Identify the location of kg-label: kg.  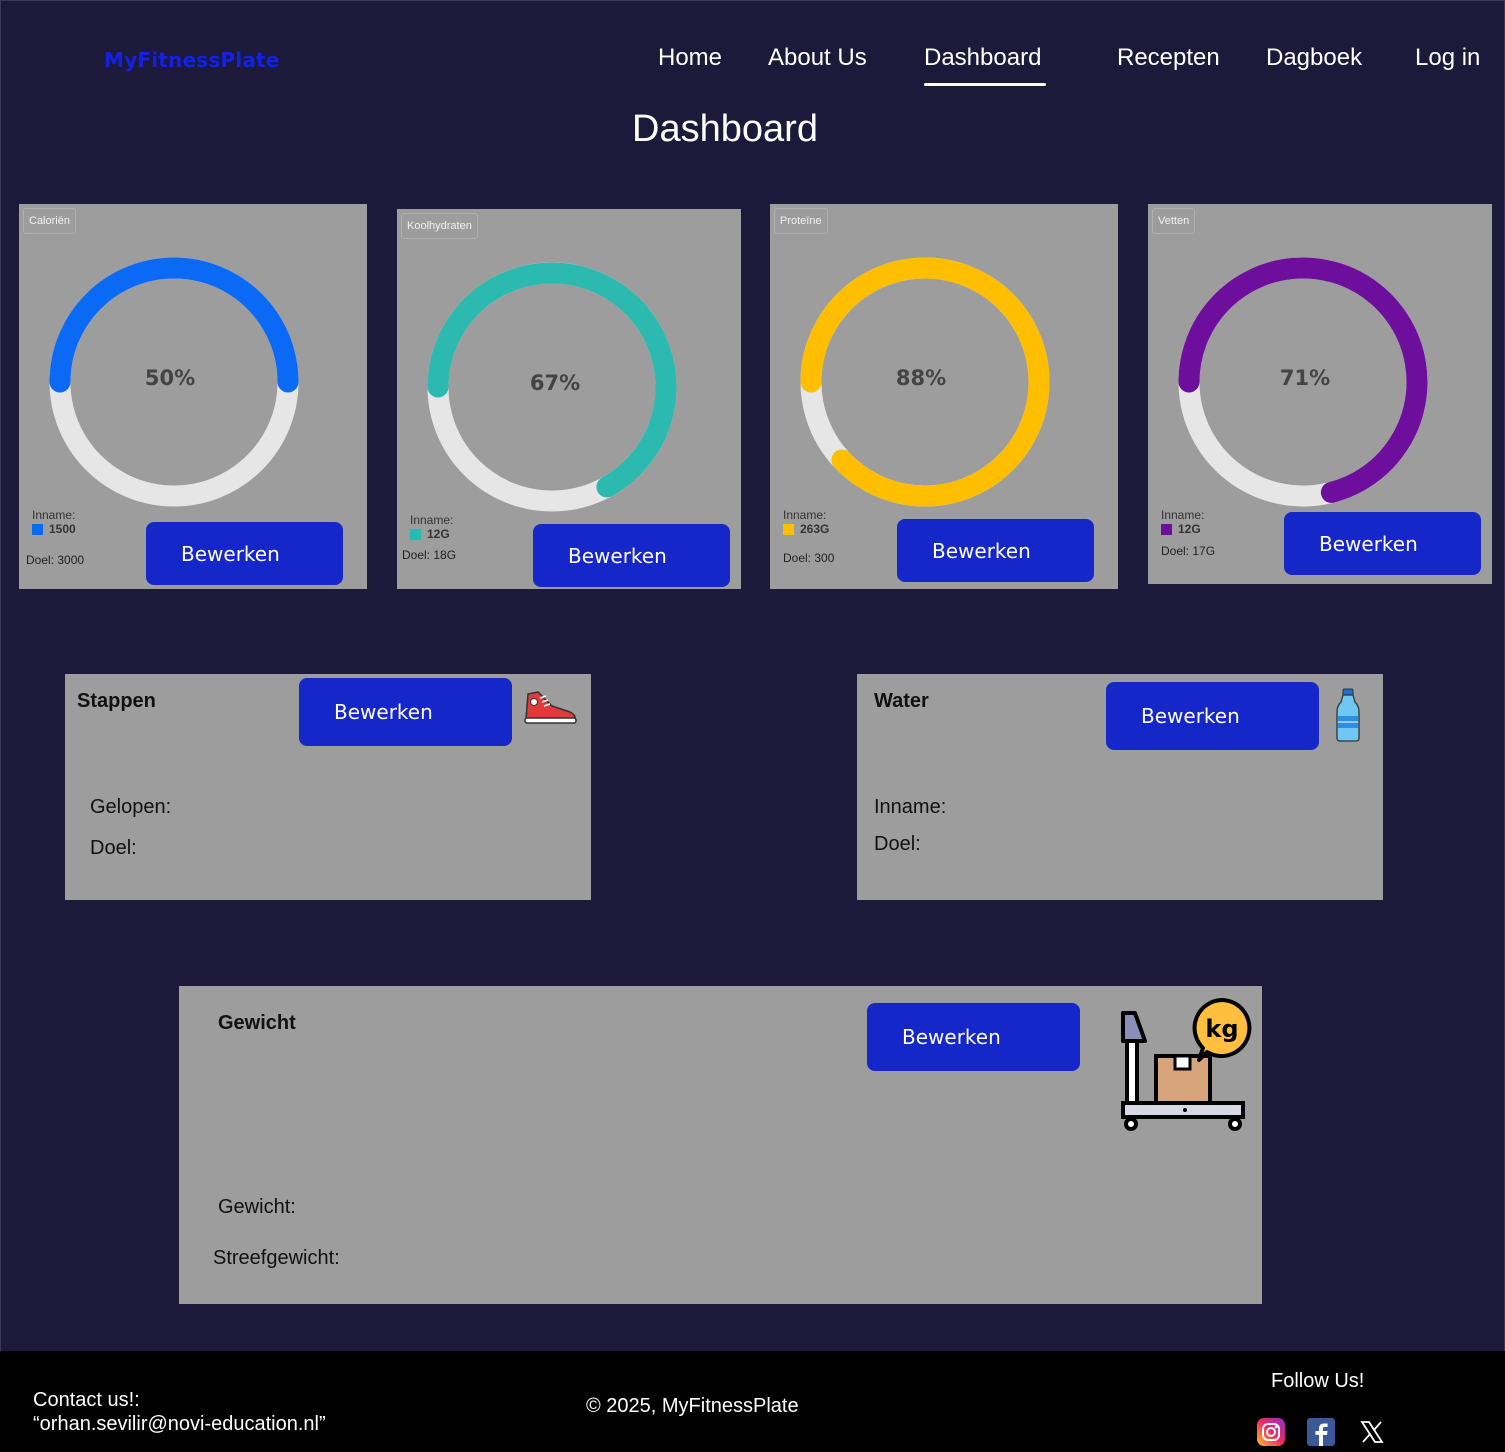
(1221, 1029).